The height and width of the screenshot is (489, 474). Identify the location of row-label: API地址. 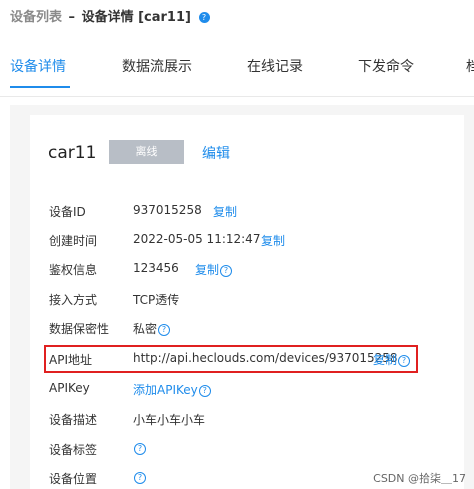
(70, 360).